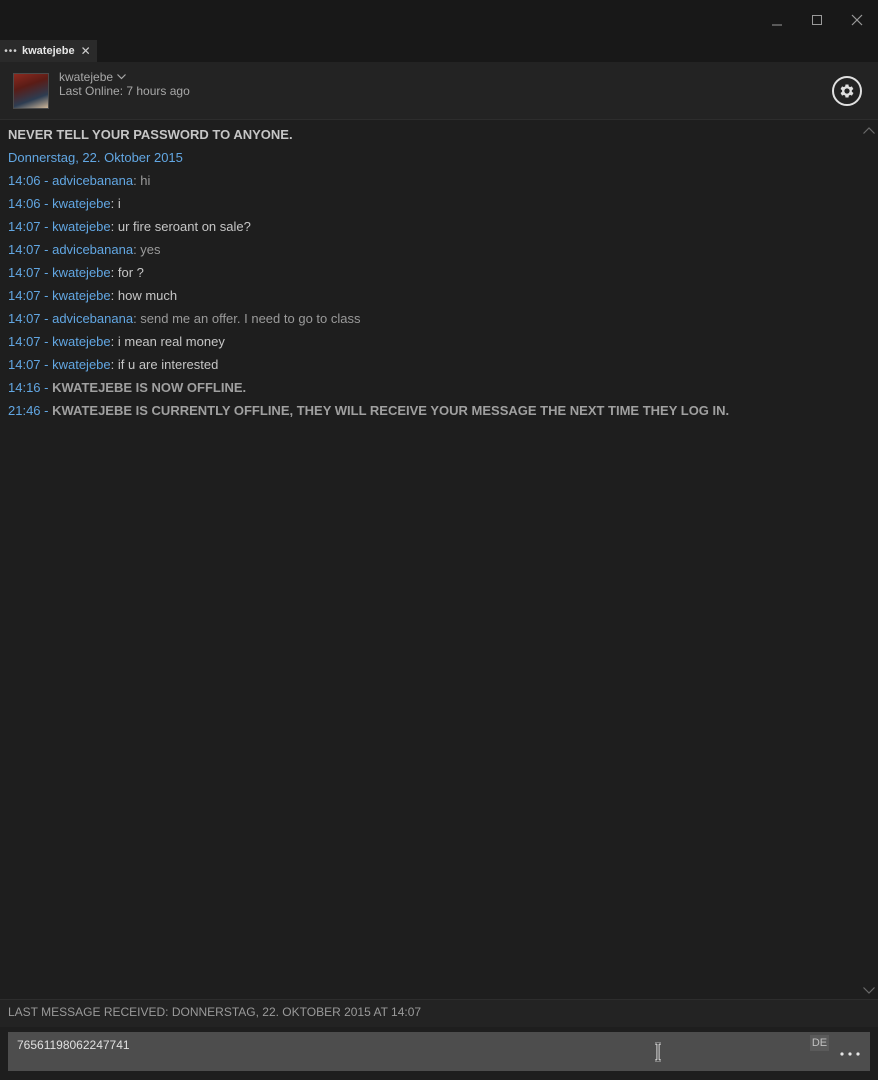 Image resolution: width=878 pixels, height=1080 pixels. I want to click on tab-kwatejebe: ••• kwatejebe ✕, so click(48, 51).